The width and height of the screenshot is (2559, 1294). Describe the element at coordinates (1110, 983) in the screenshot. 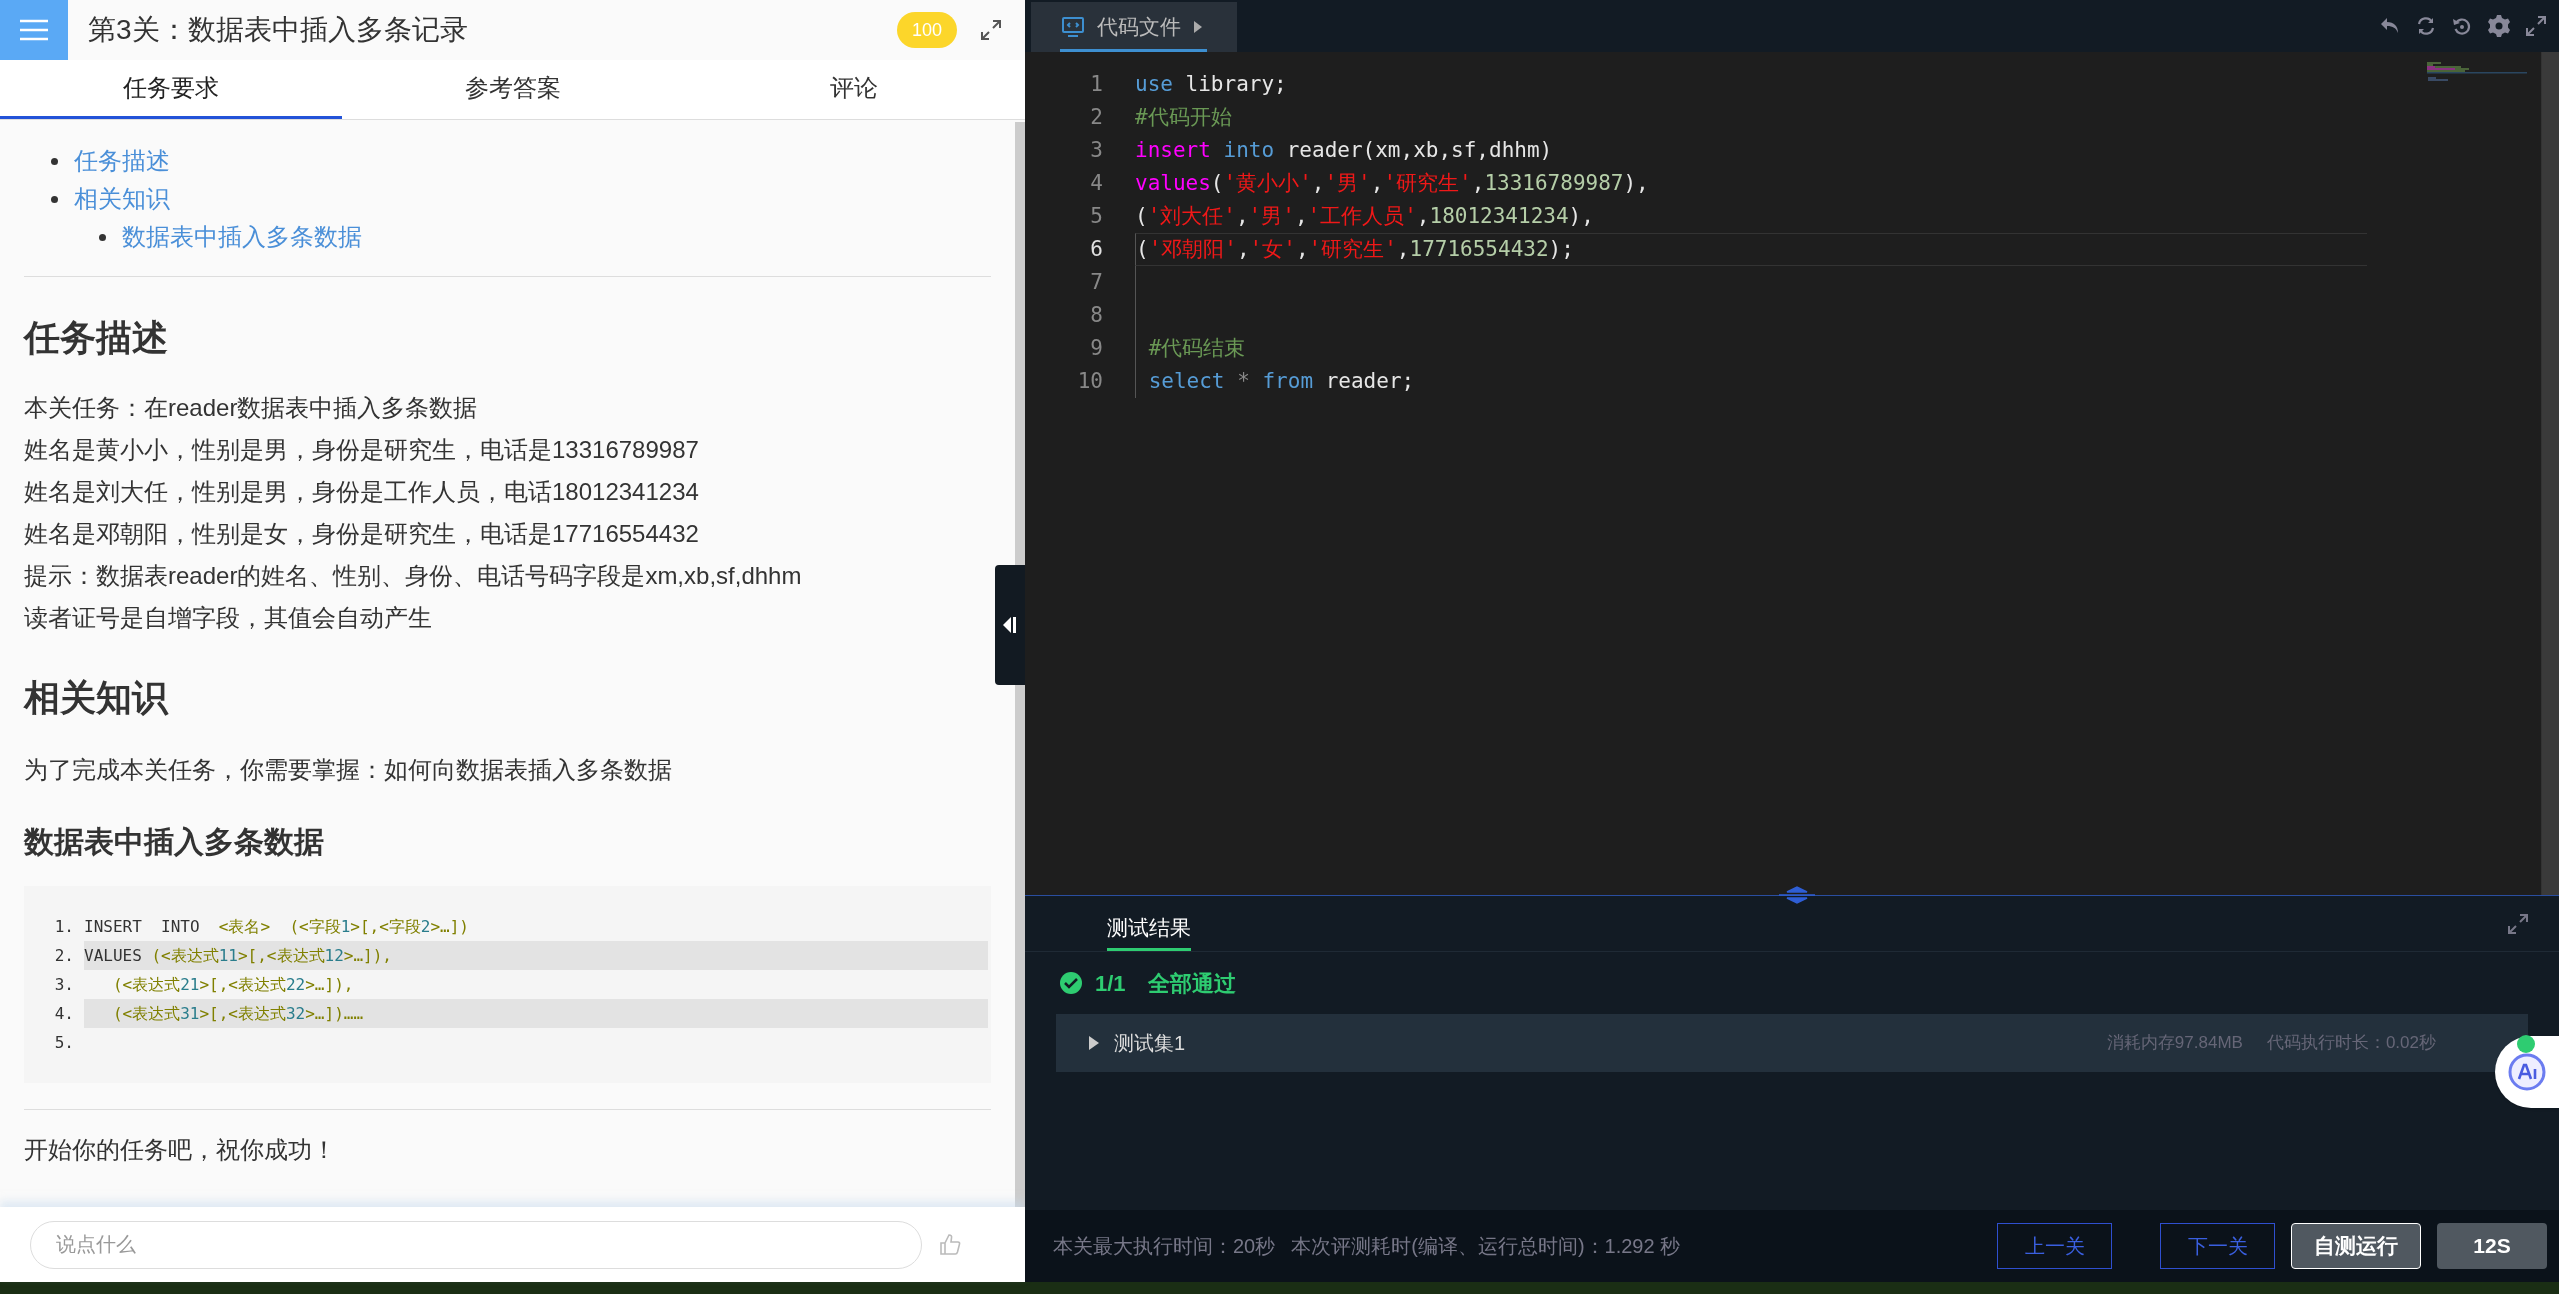

I see `pass-count: 1/1` at that location.